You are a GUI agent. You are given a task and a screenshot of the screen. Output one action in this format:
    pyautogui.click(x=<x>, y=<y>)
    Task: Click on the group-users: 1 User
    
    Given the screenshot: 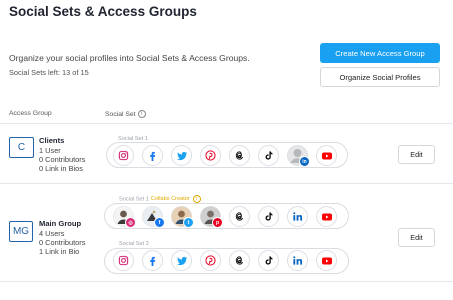 What is the action you would take?
    pyautogui.click(x=50, y=150)
    